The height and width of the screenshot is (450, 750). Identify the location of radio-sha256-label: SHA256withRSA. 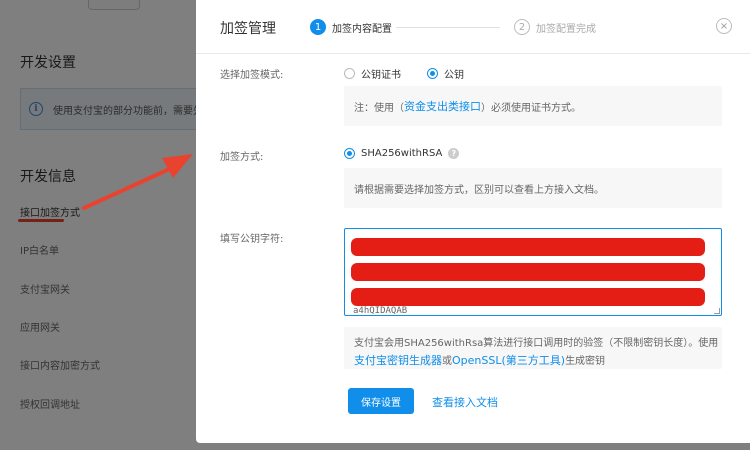
(401, 153).